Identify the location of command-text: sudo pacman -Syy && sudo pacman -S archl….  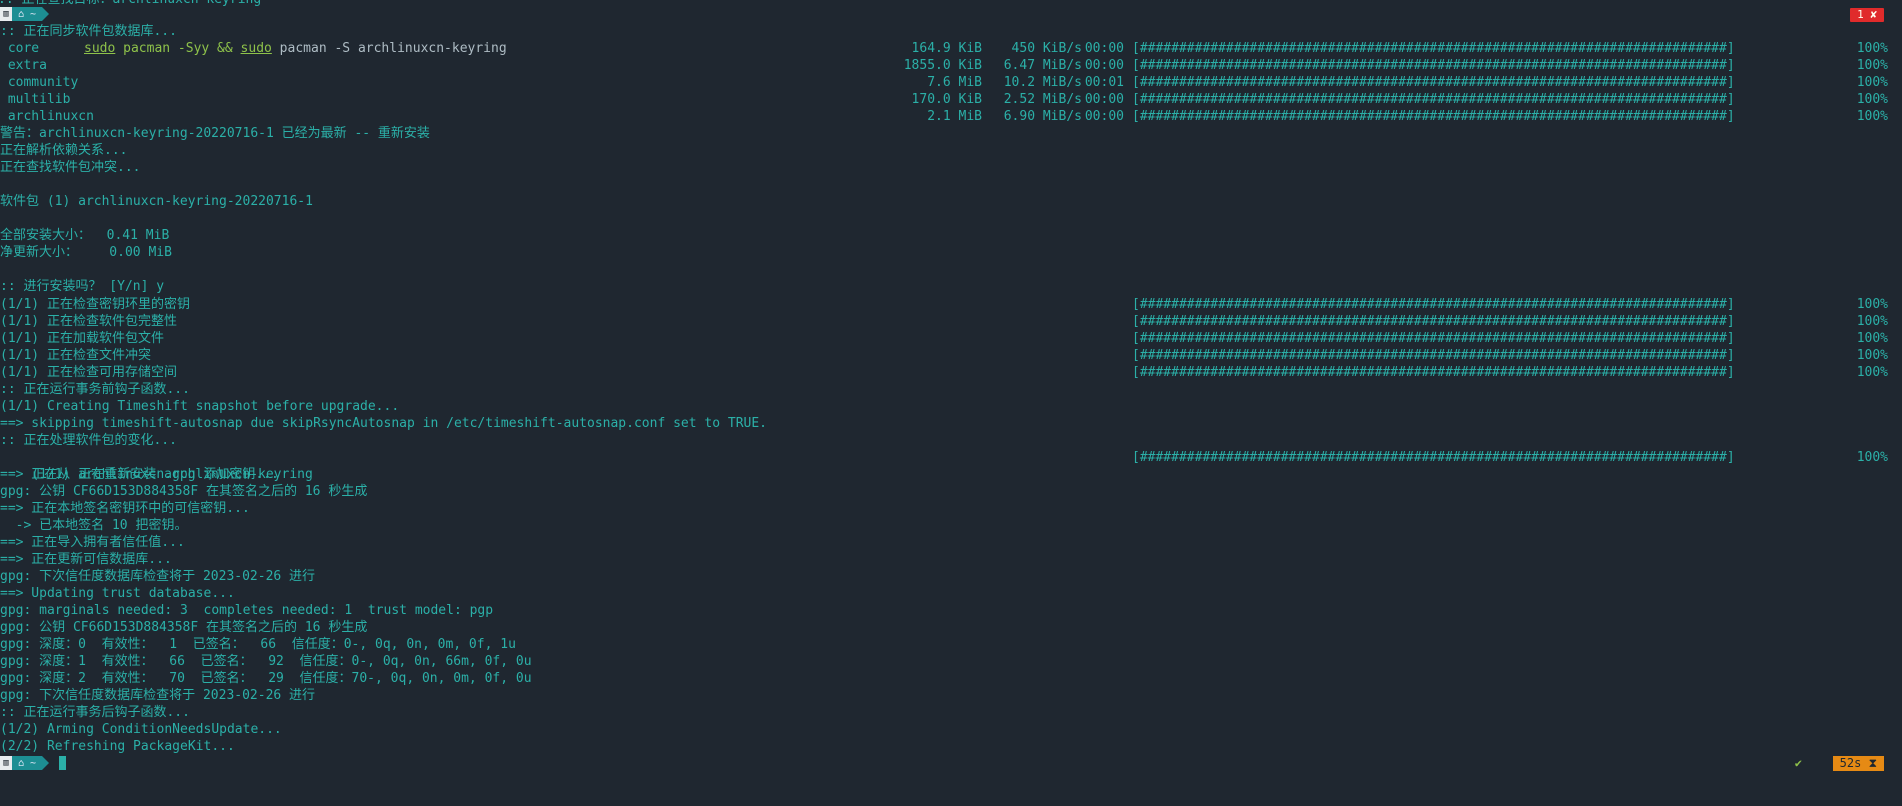
(295, 48).